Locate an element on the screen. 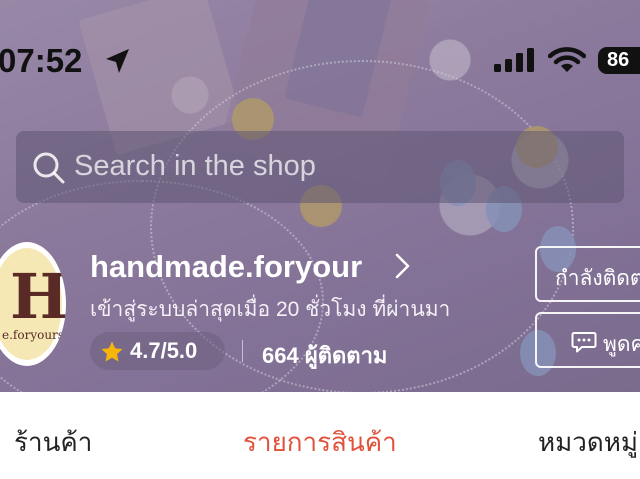 The height and width of the screenshot is (479, 640). avatar-letter: H is located at coordinates (38, 296).